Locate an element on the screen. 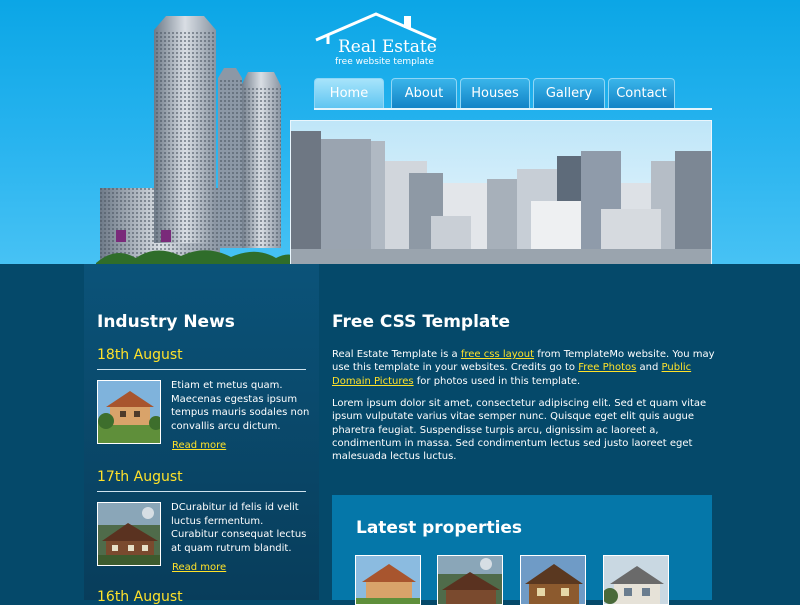 This screenshot has width=800, height=605. text-segment: and is located at coordinates (649, 368).